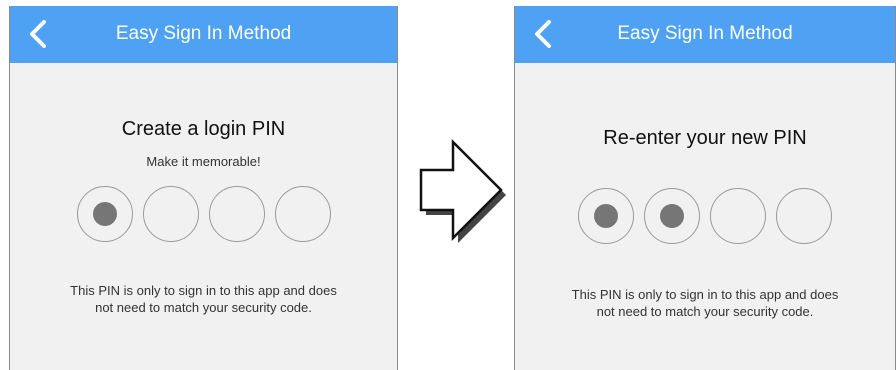  Describe the element at coordinates (462, 190) in the screenshot. I see `right-arrow-icon` at that location.